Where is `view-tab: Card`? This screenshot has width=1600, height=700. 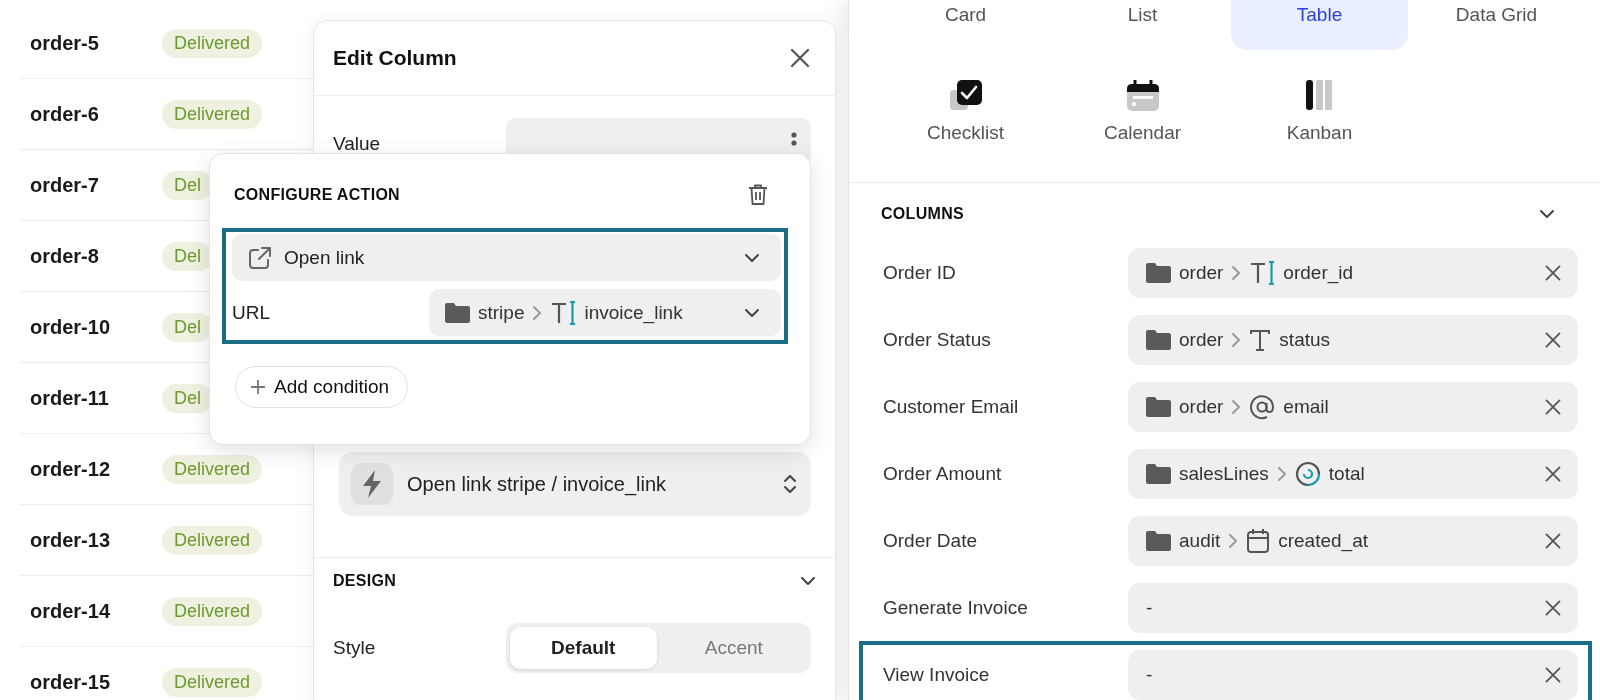 view-tab: Card is located at coordinates (965, 25).